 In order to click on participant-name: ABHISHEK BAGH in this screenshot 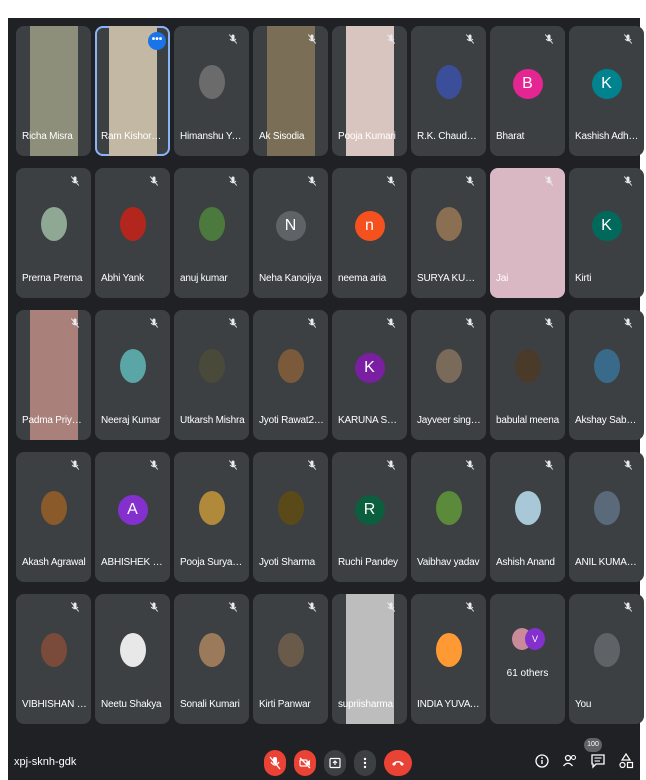, I will do `click(133, 562)`.